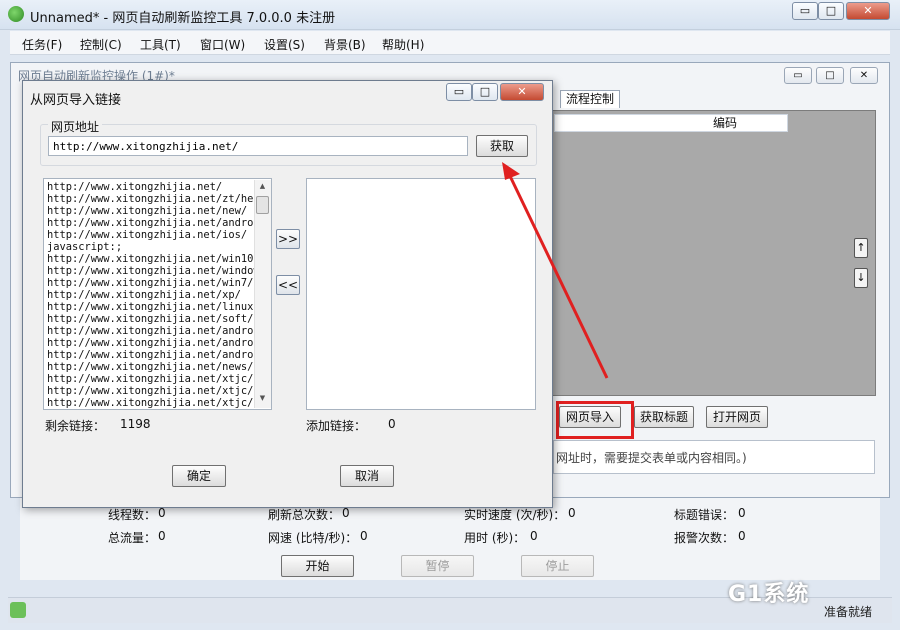 This screenshot has width=900, height=630. I want to click on arrow-head-icon, so click(511, 171).